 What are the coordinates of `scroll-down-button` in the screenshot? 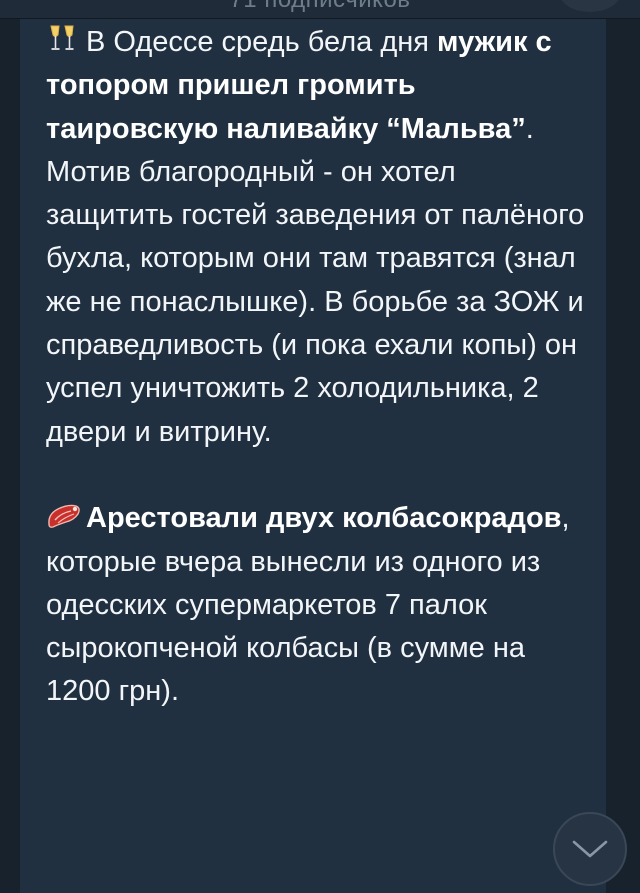 It's located at (590, 849).